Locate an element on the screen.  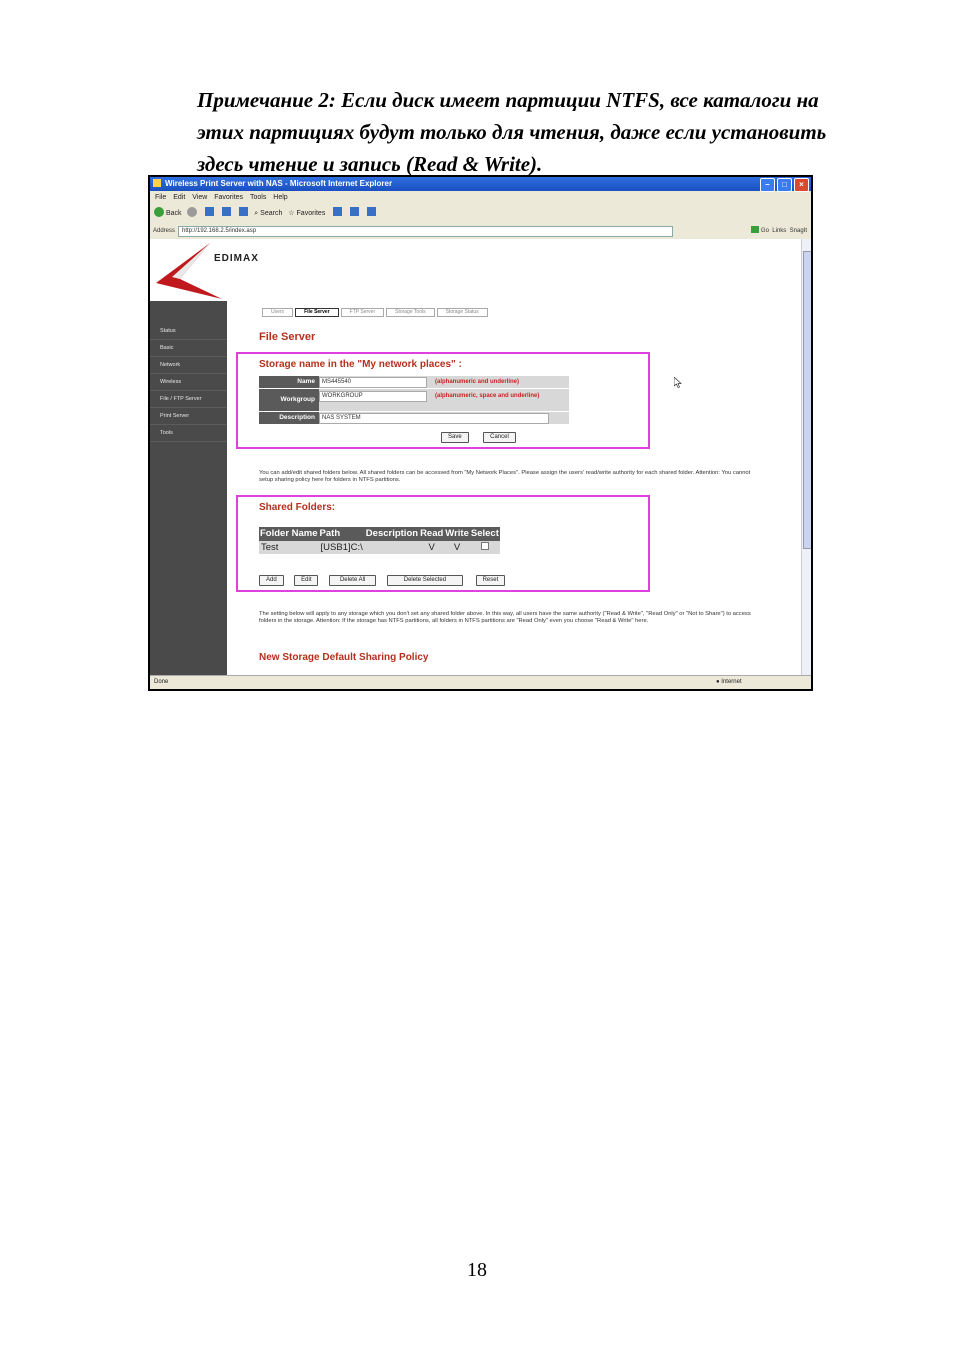
sidebar-item-network: Network is located at coordinates (188, 365).